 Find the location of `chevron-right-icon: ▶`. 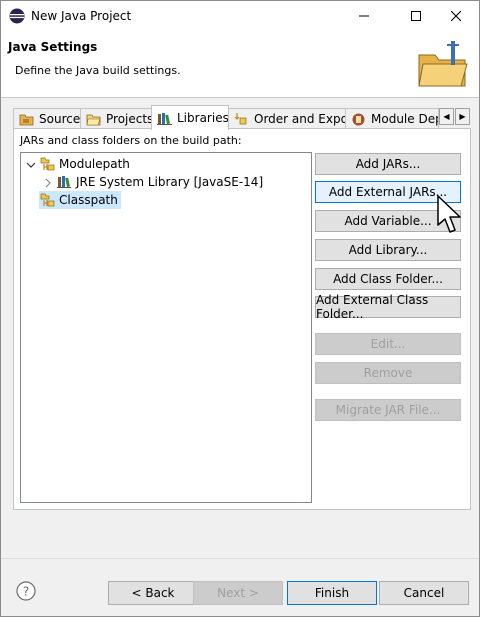

chevron-right-icon: ▶ is located at coordinates (462, 116).